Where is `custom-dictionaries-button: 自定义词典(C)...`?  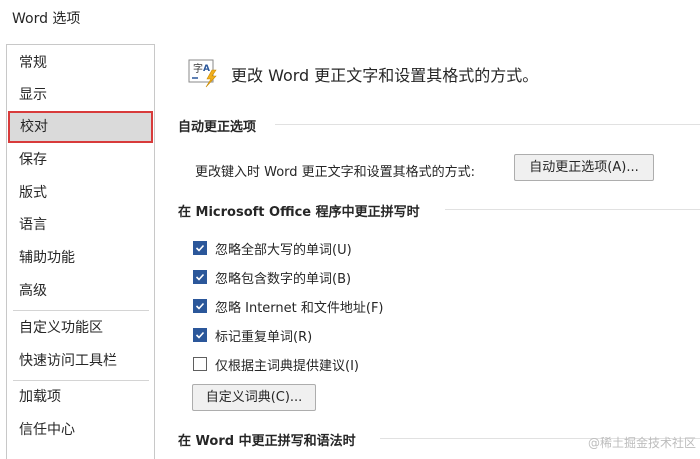
custom-dictionaries-button: 自定义词典(C)... is located at coordinates (254, 397).